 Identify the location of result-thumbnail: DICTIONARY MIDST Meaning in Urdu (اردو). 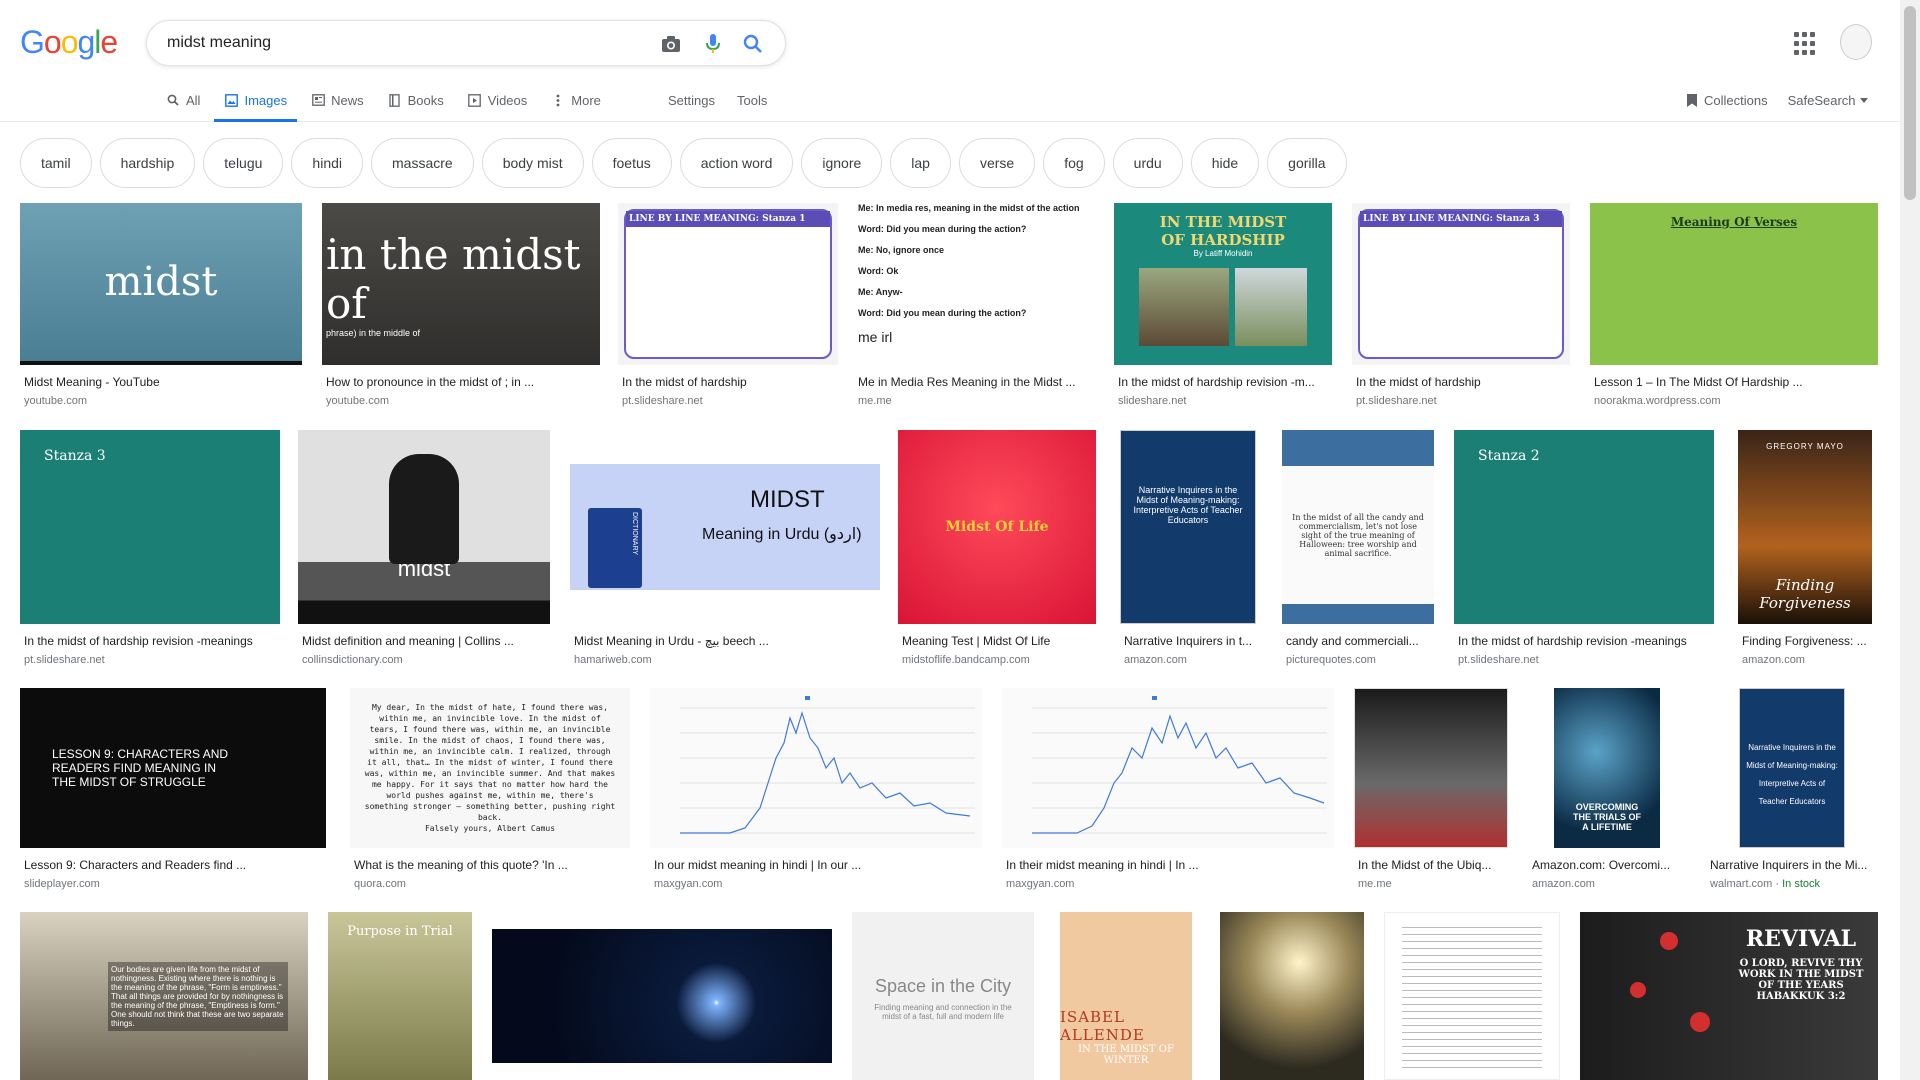
(725, 527).